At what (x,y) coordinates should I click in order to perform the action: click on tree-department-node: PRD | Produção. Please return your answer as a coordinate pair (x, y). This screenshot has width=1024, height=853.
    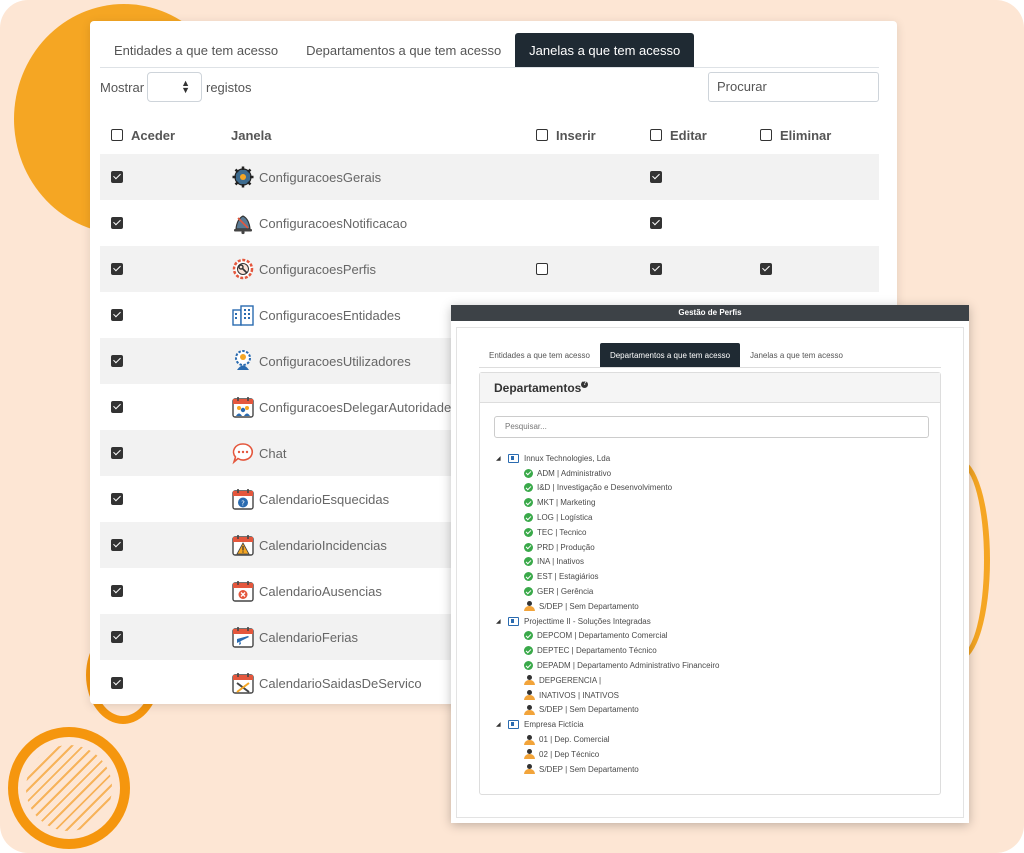
    Looking at the image, I should click on (713, 547).